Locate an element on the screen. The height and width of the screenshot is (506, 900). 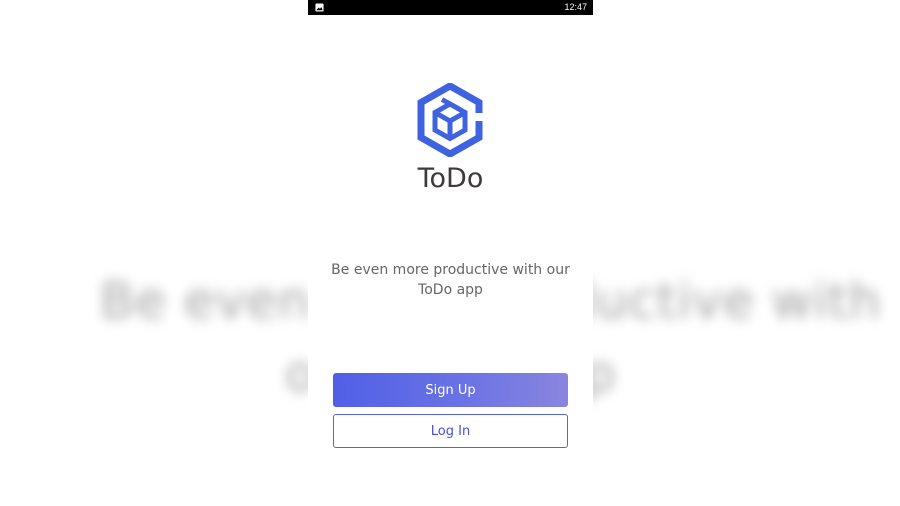
log-in-button: Log In is located at coordinates (450, 431).